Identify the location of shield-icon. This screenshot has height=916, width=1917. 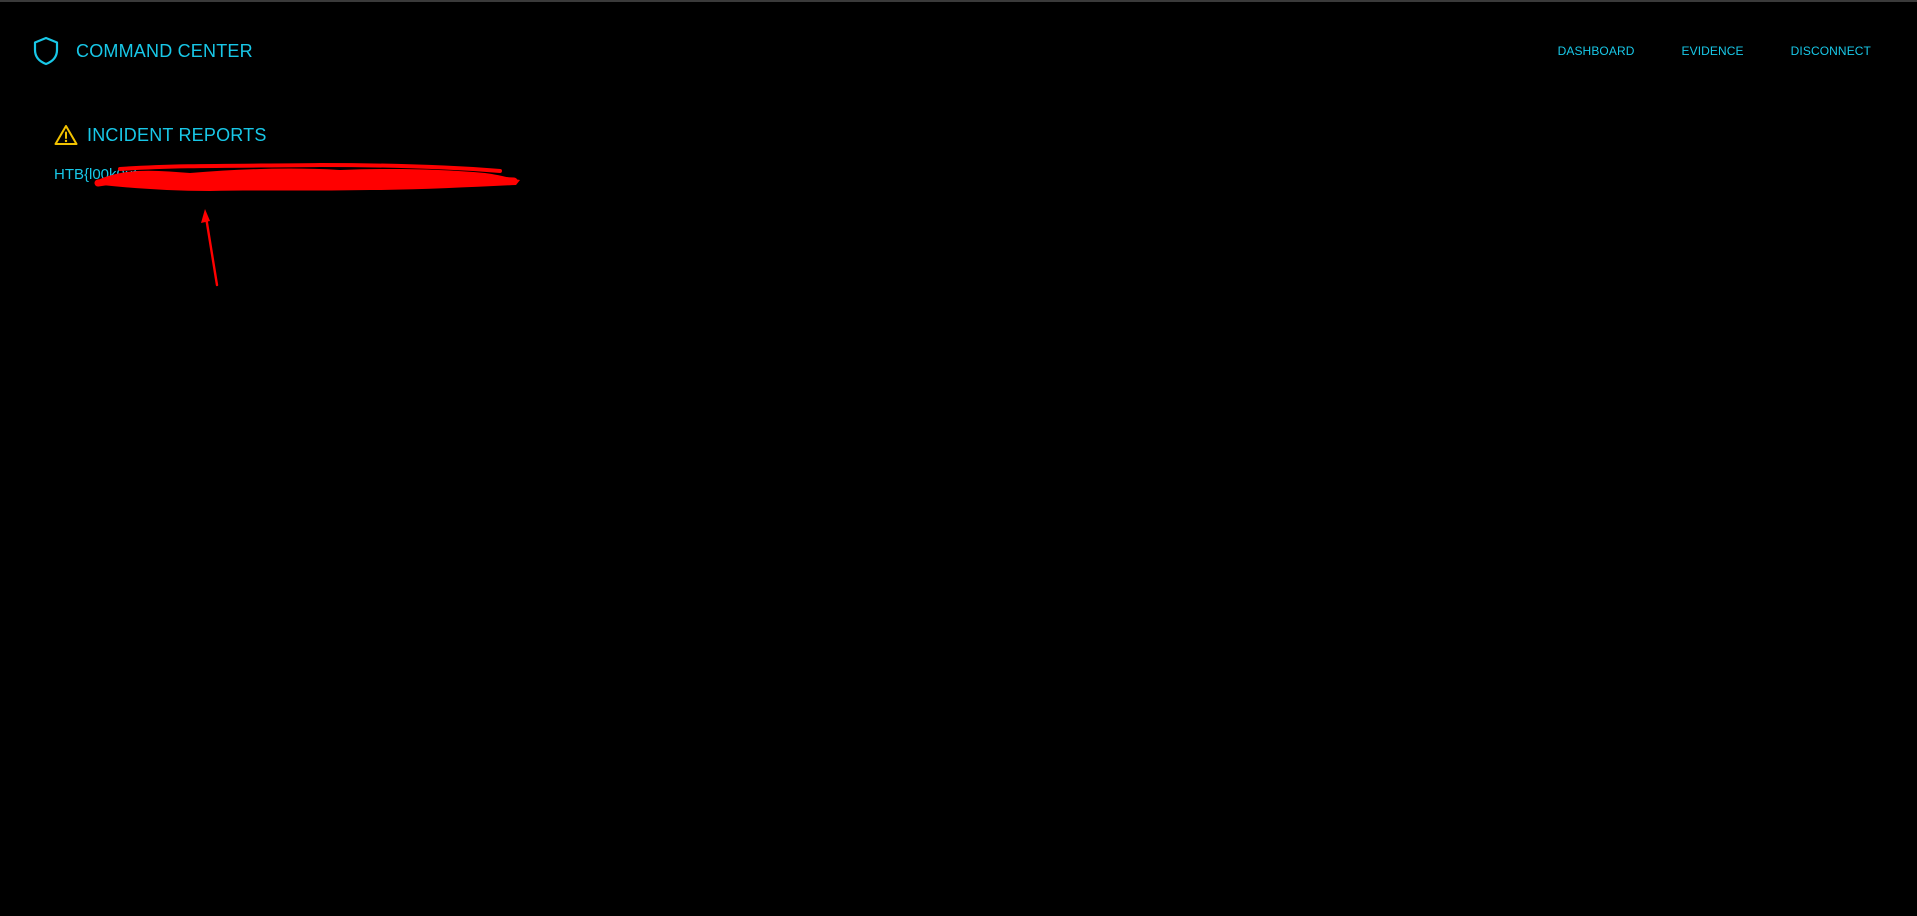
(46, 51).